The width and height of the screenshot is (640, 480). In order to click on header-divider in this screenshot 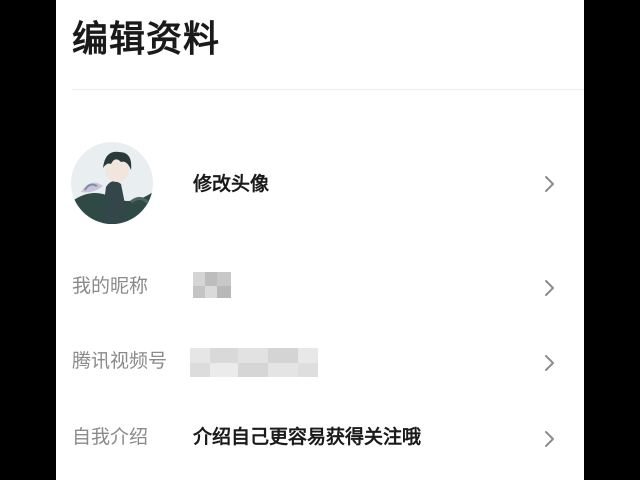, I will do `click(328, 89)`.